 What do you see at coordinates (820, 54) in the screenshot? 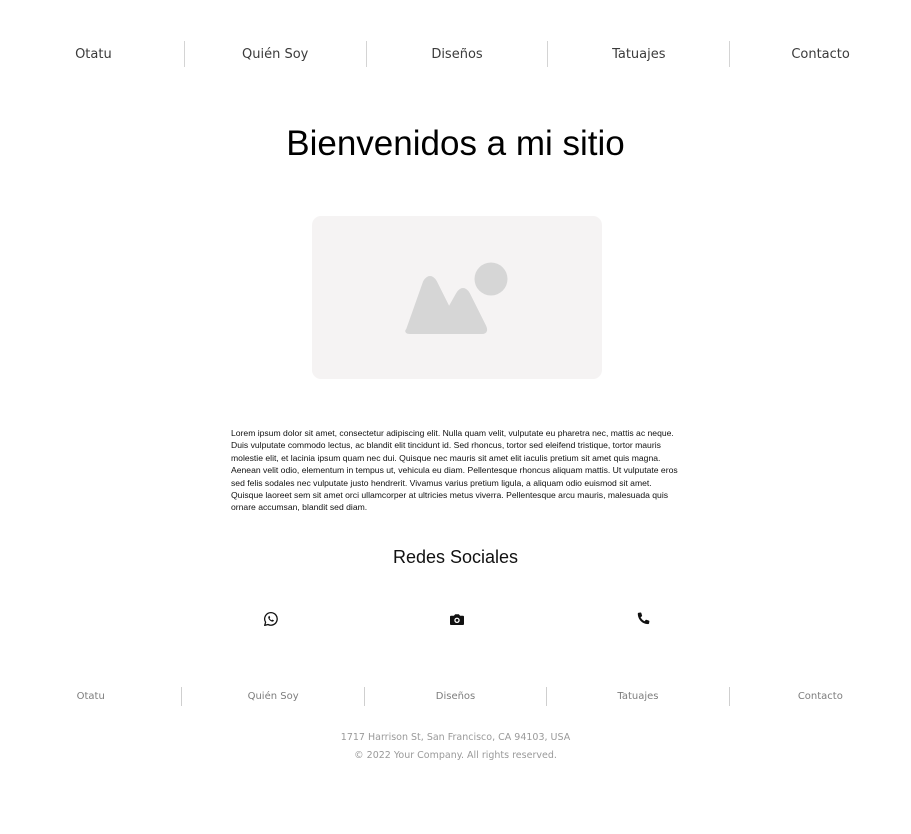
I see `nav-item-contacto: Contacto` at bounding box center [820, 54].